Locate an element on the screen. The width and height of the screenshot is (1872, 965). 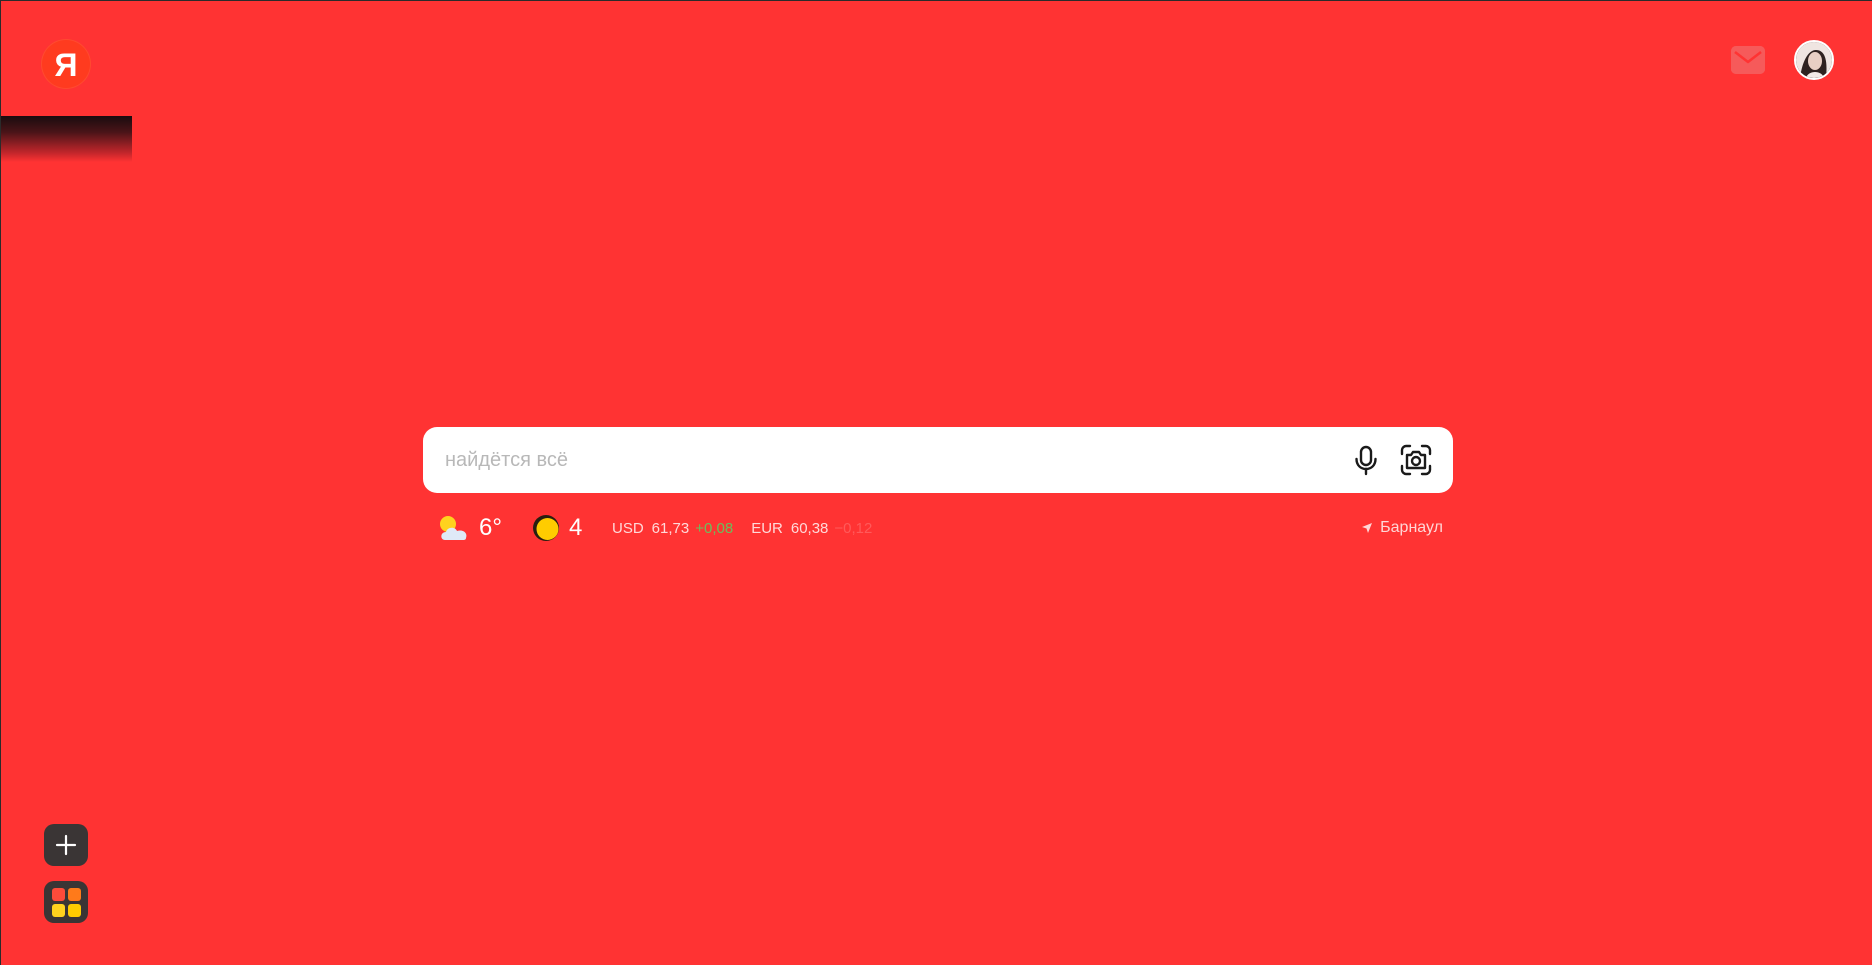
microphone-icon is located at coordinates (1366, 460).